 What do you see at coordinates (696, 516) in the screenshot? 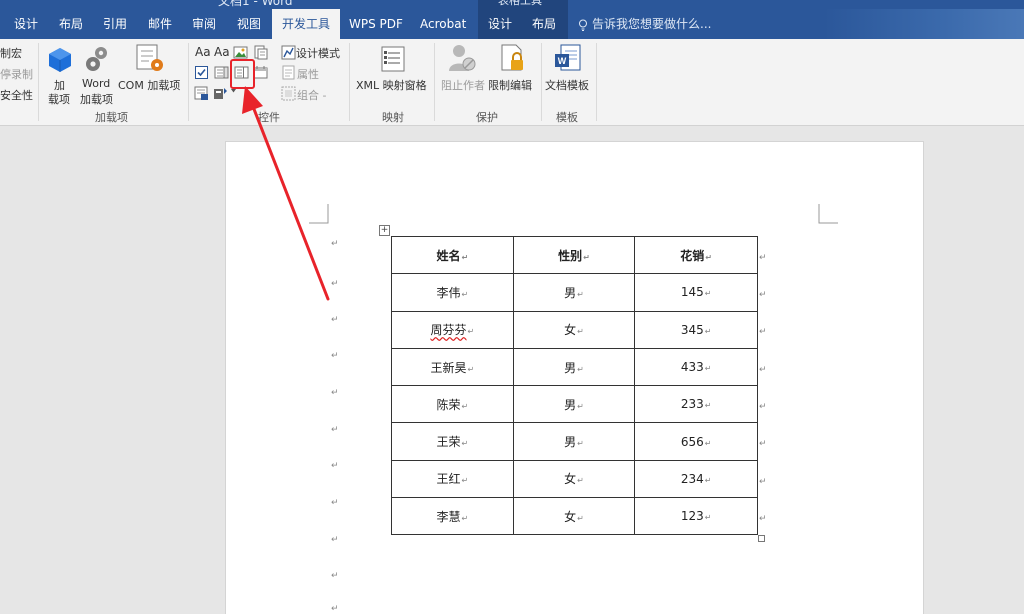
I see `table-cell: 123↵` at bounding box center [696, 516].